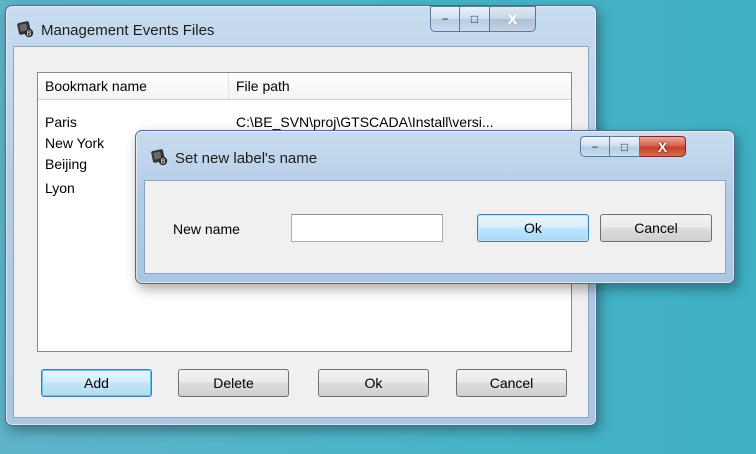 The height and width of the screenshot is (454, 756). Describe the element at coordinates (511, 383) in the screenshot. I see `cancel-button: Cancel` at that location.